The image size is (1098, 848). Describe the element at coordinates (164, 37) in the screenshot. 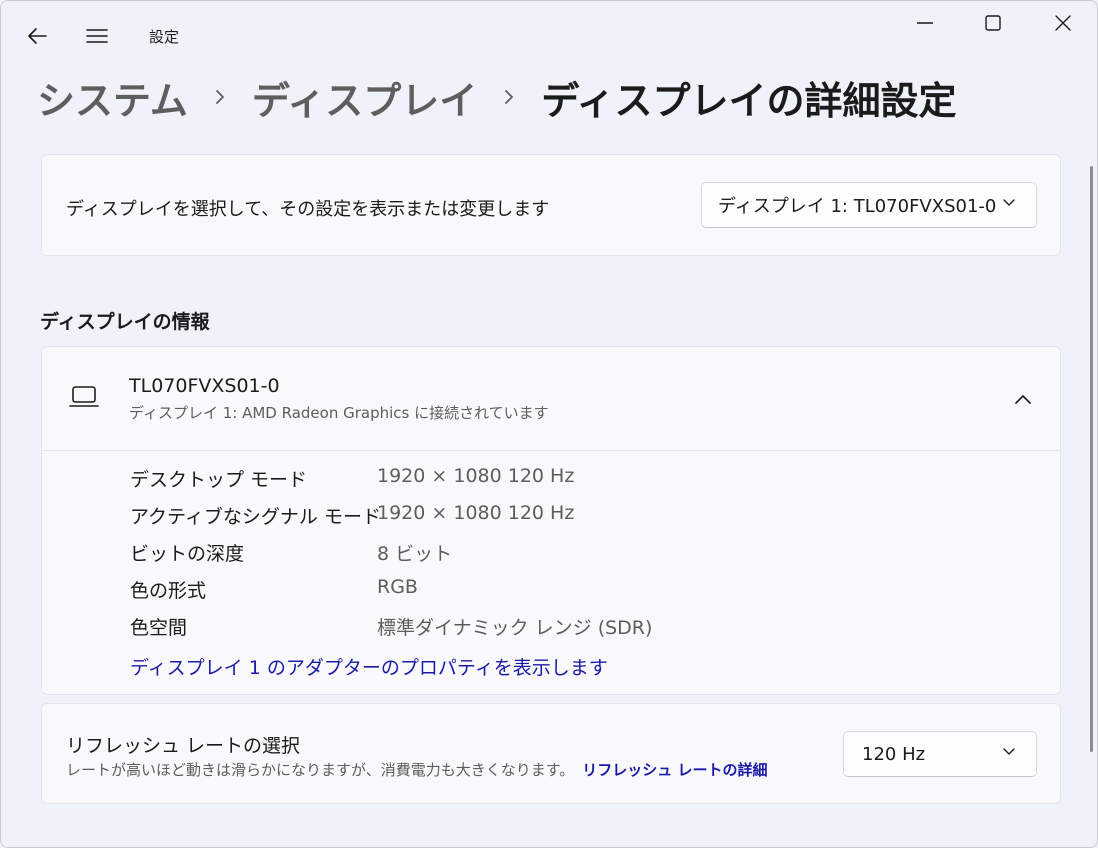

I see `app-title: 設定` at that location.